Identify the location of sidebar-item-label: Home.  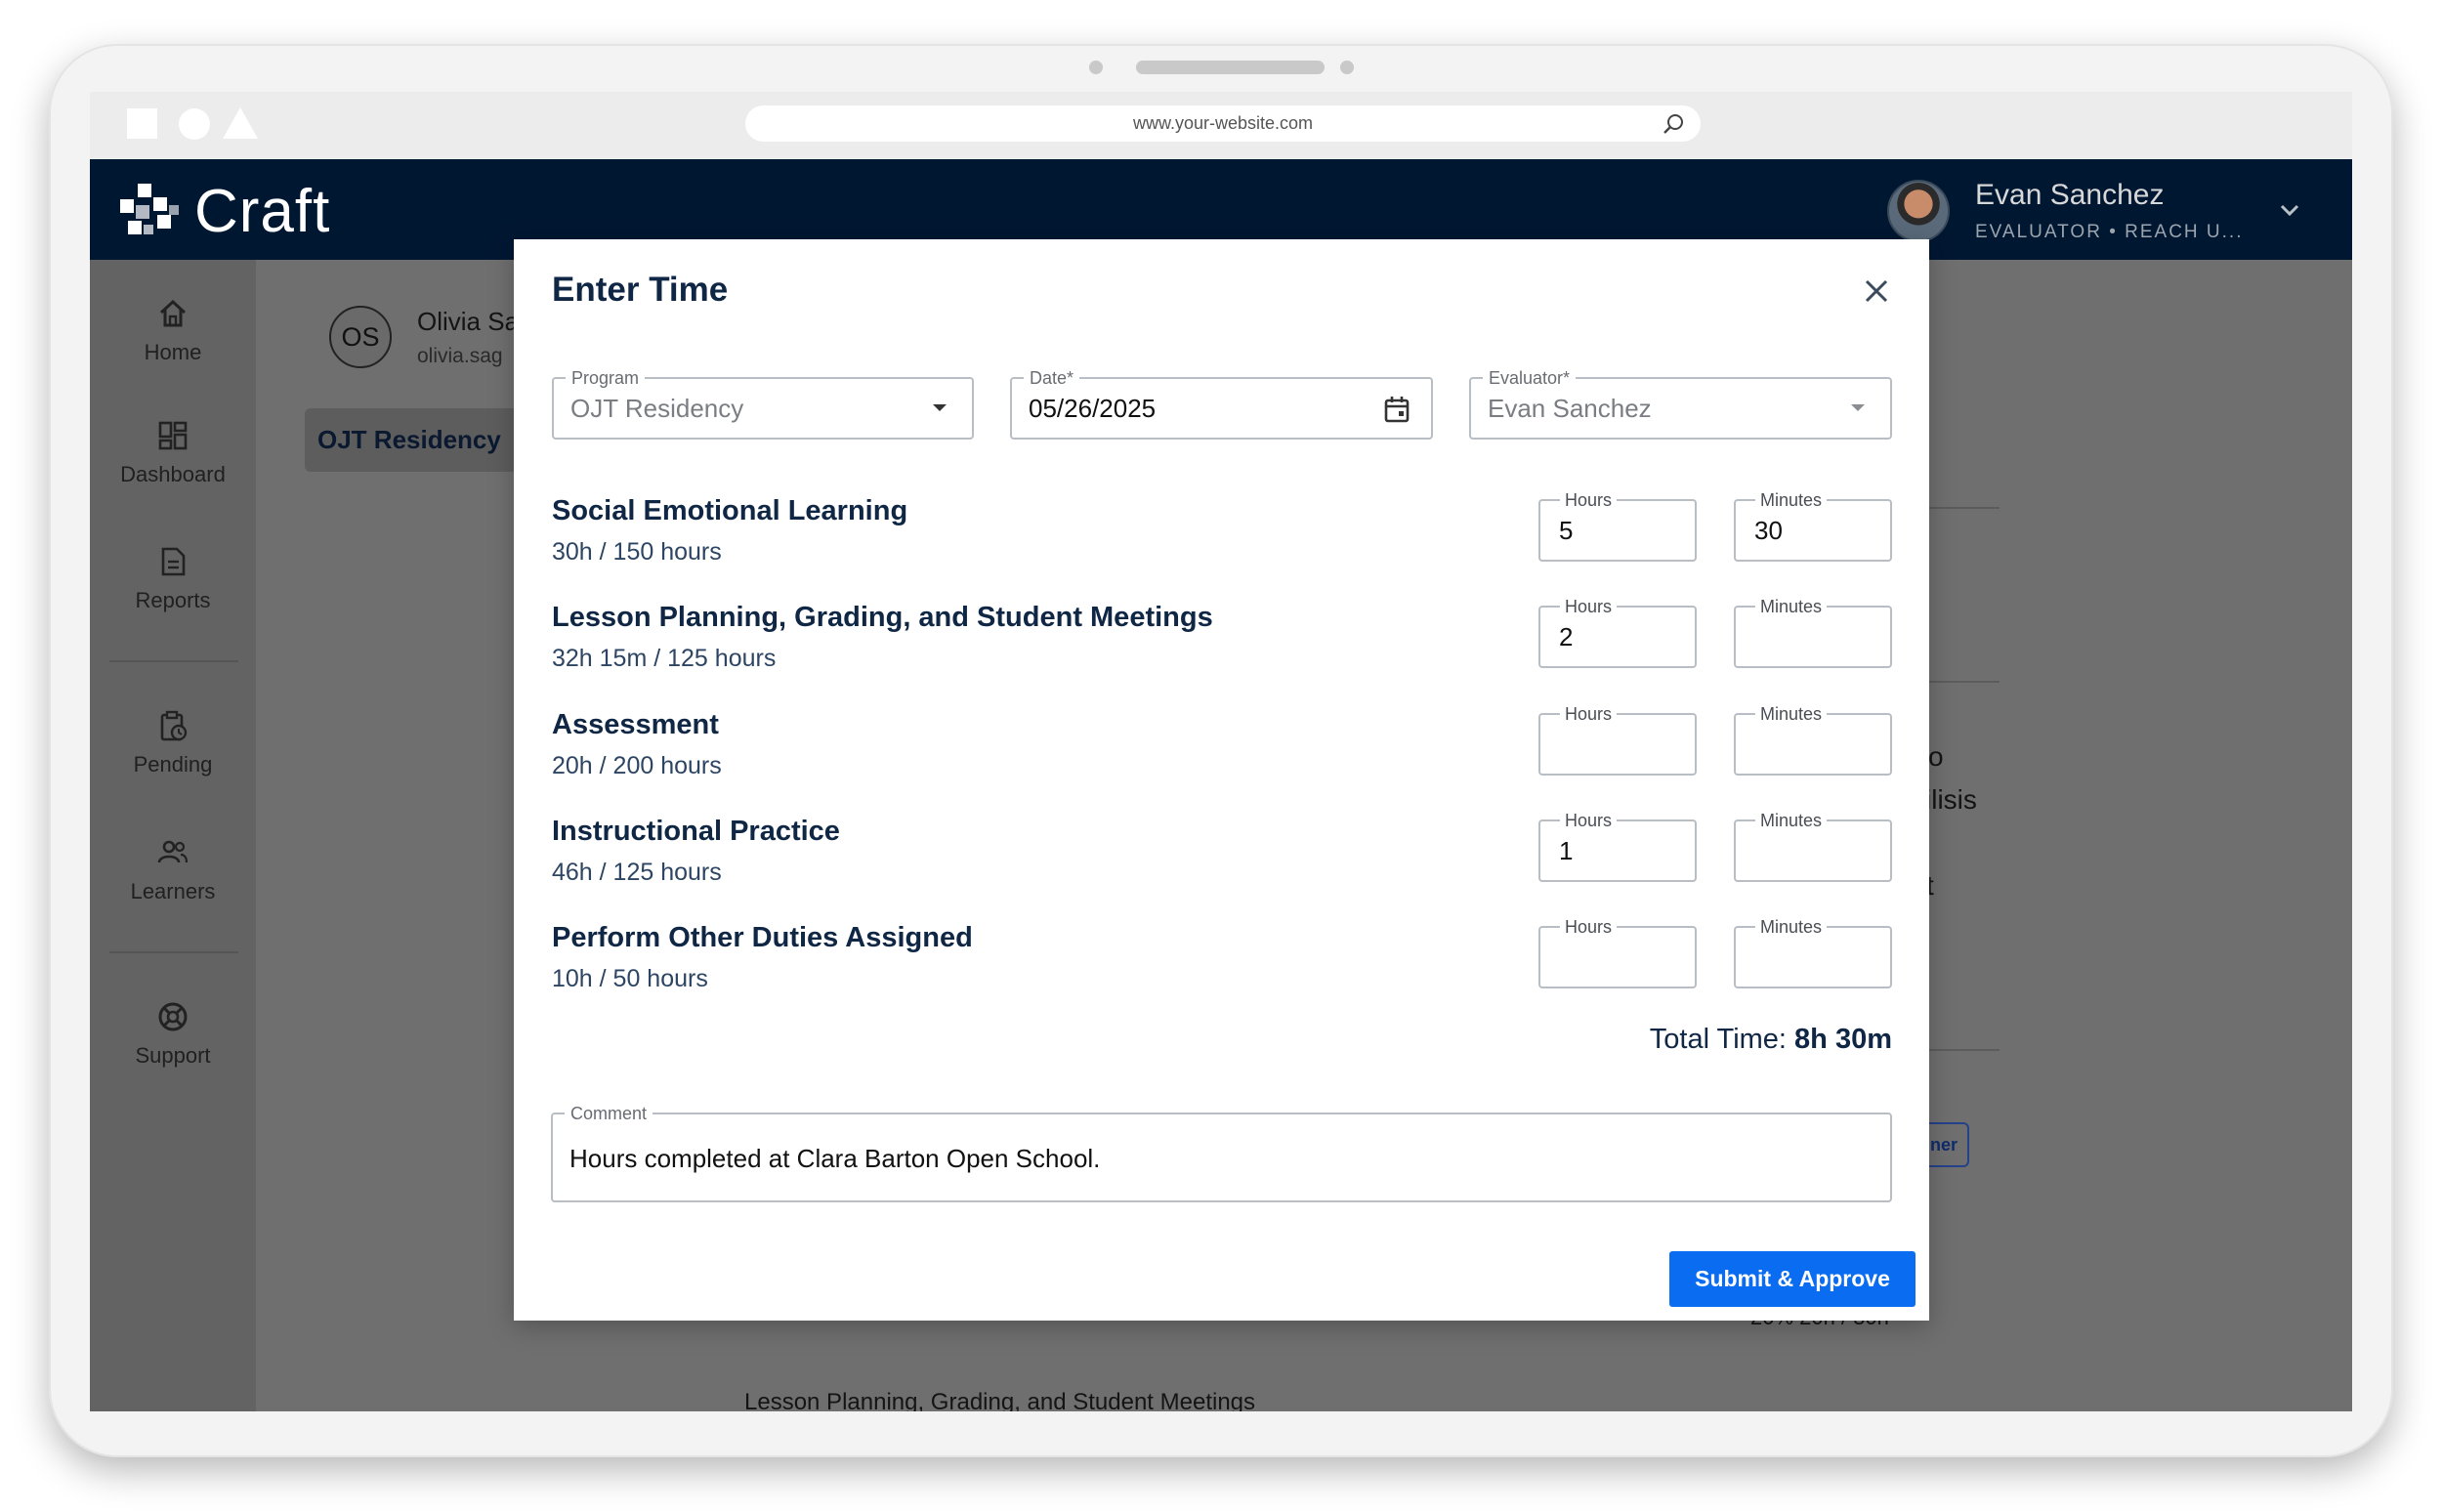
(173, 352).